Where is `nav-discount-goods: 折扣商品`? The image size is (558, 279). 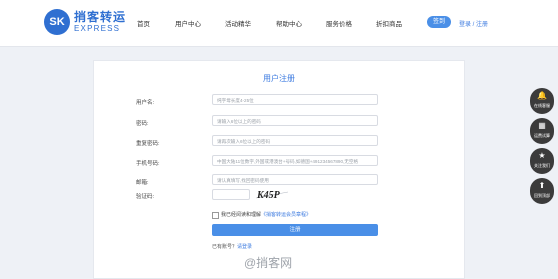 nav-discount-goods: 折扣商品 is located at coordinates (389, 23).